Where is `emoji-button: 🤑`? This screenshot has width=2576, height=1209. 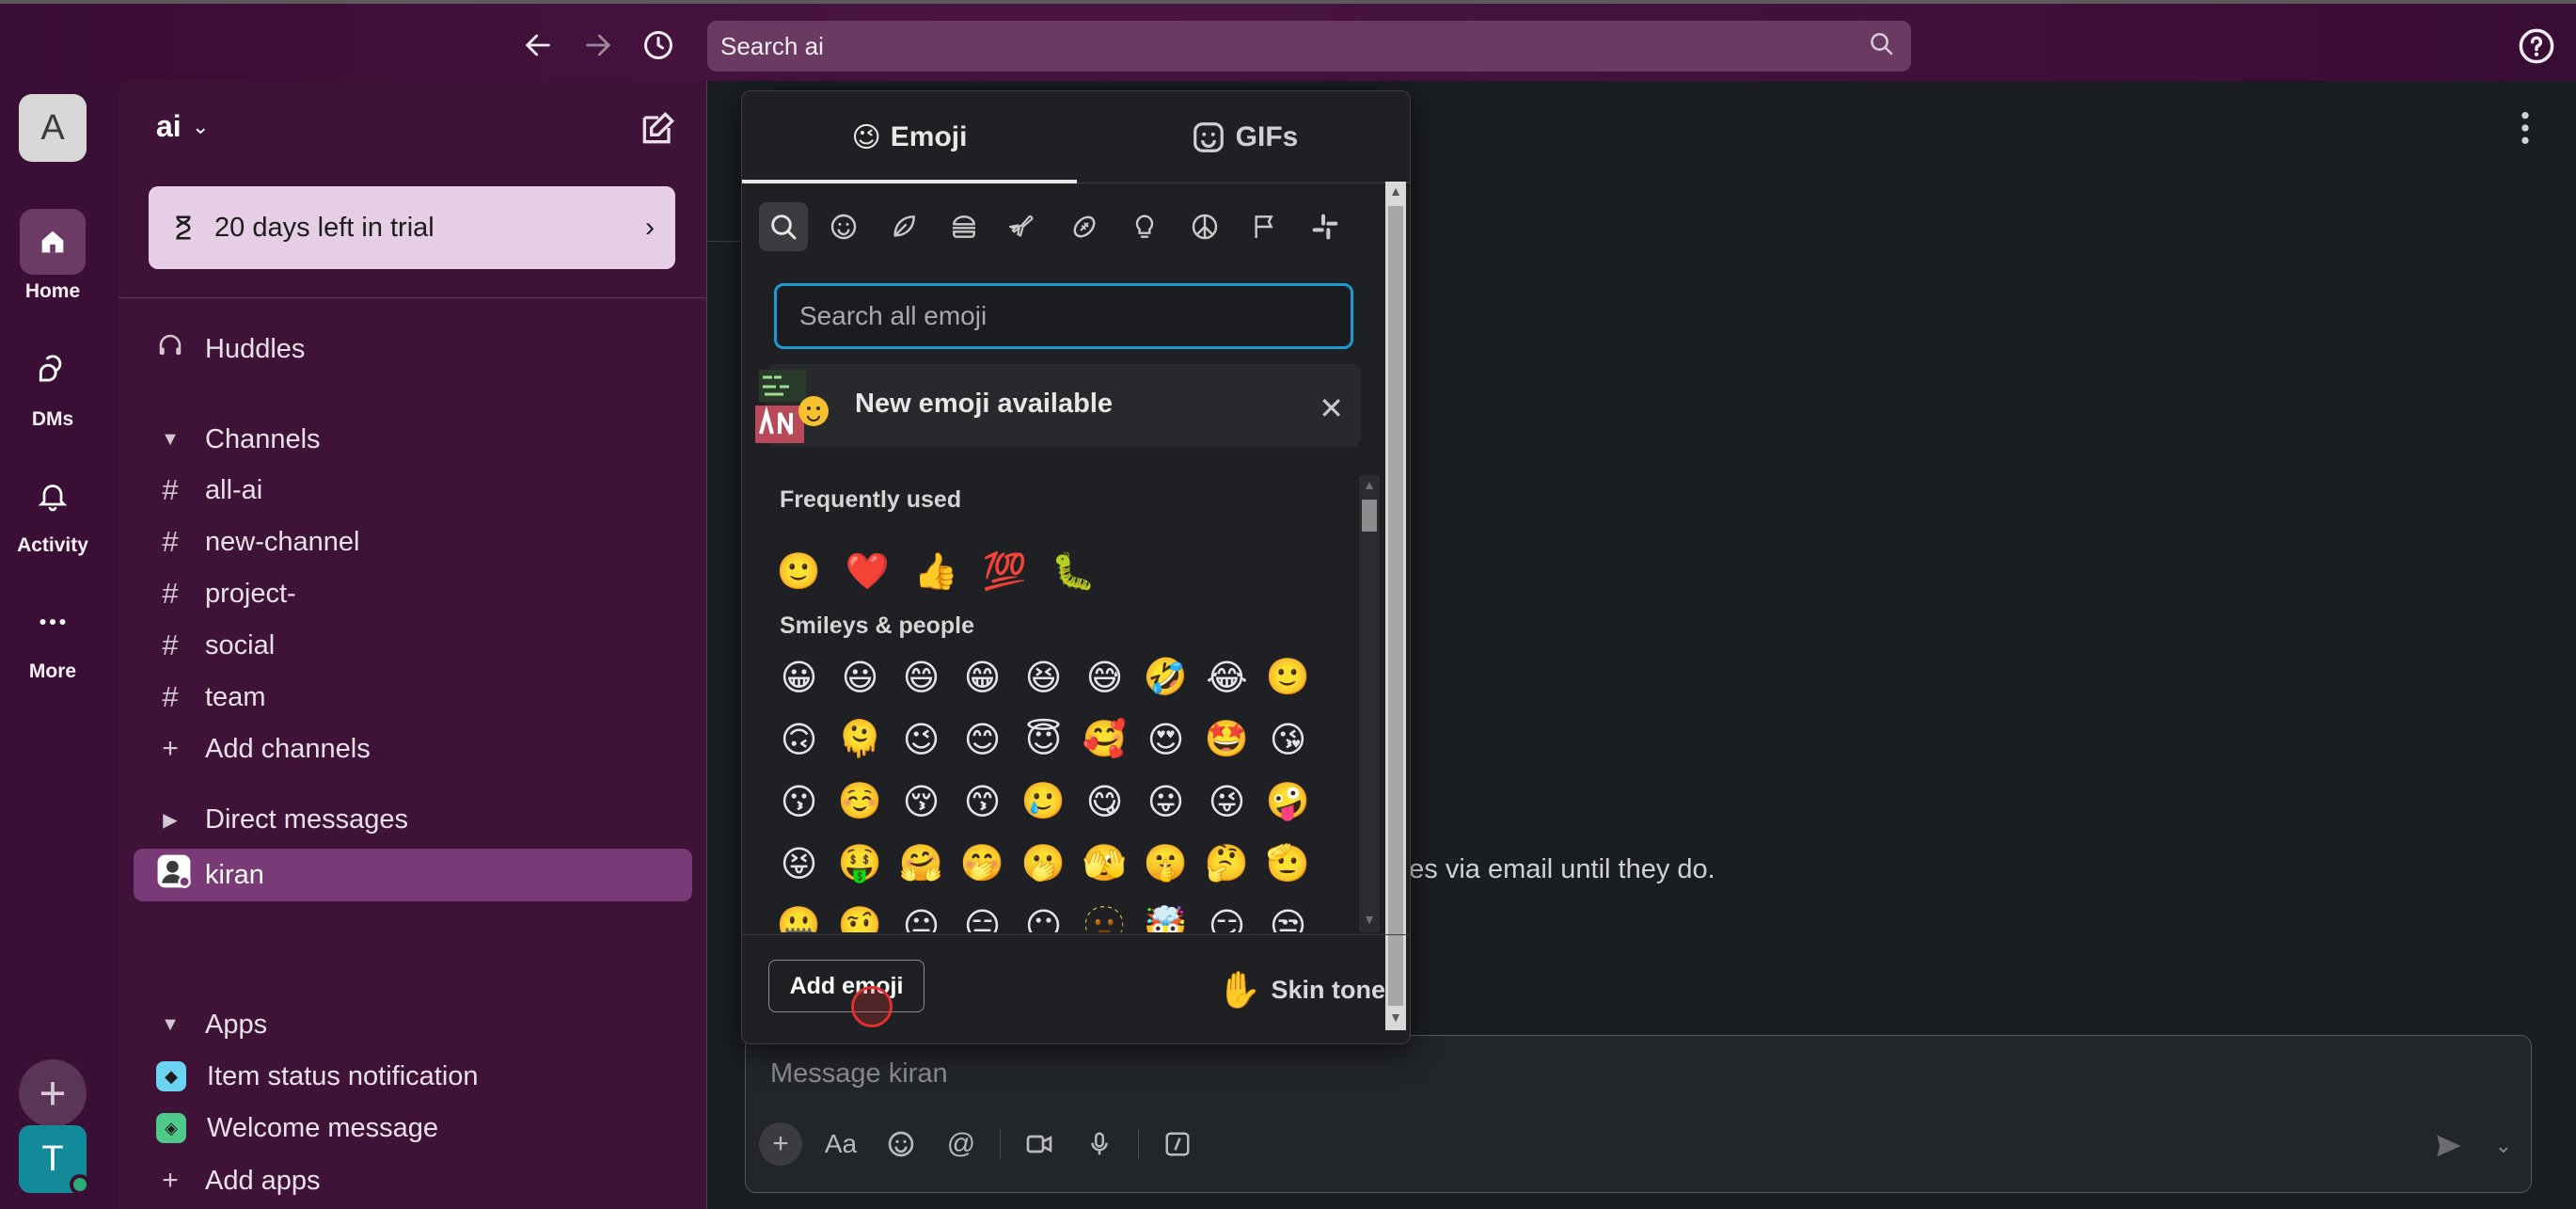
emoji-button: 🤑 is located at coordinates (860, 863).